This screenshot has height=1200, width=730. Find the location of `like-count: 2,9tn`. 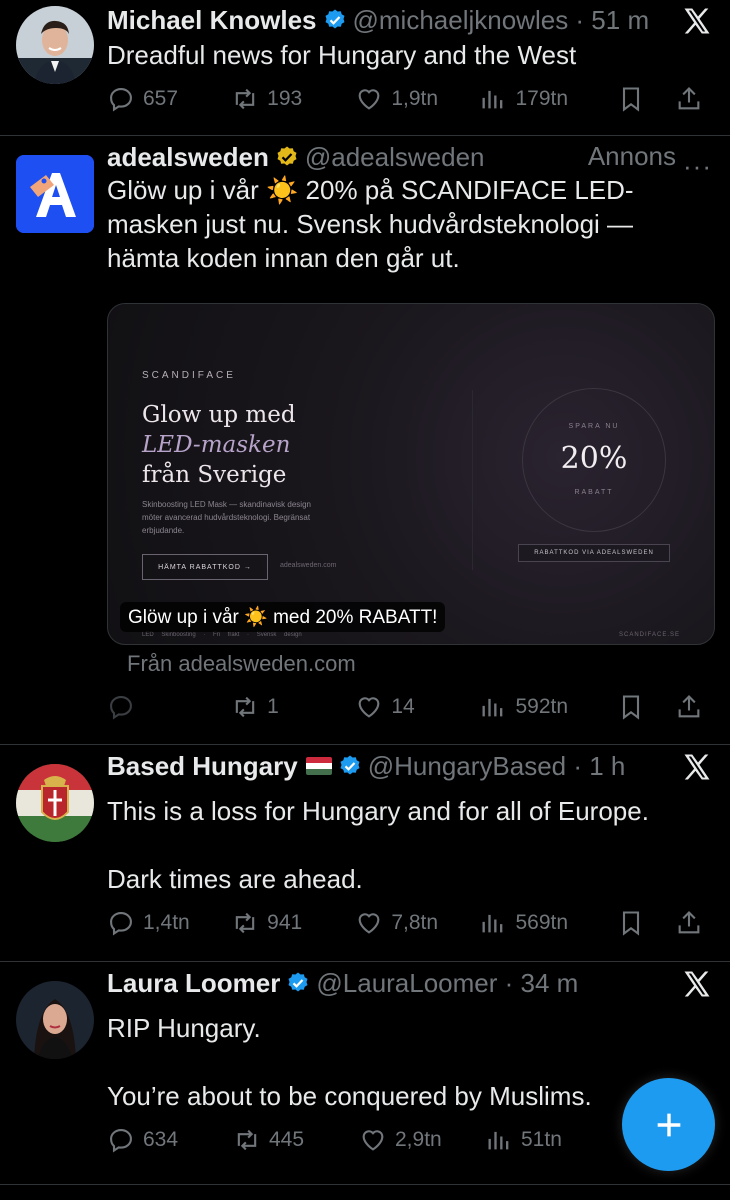

like-count: 2,9tn is located at coordinates (418, 1139).